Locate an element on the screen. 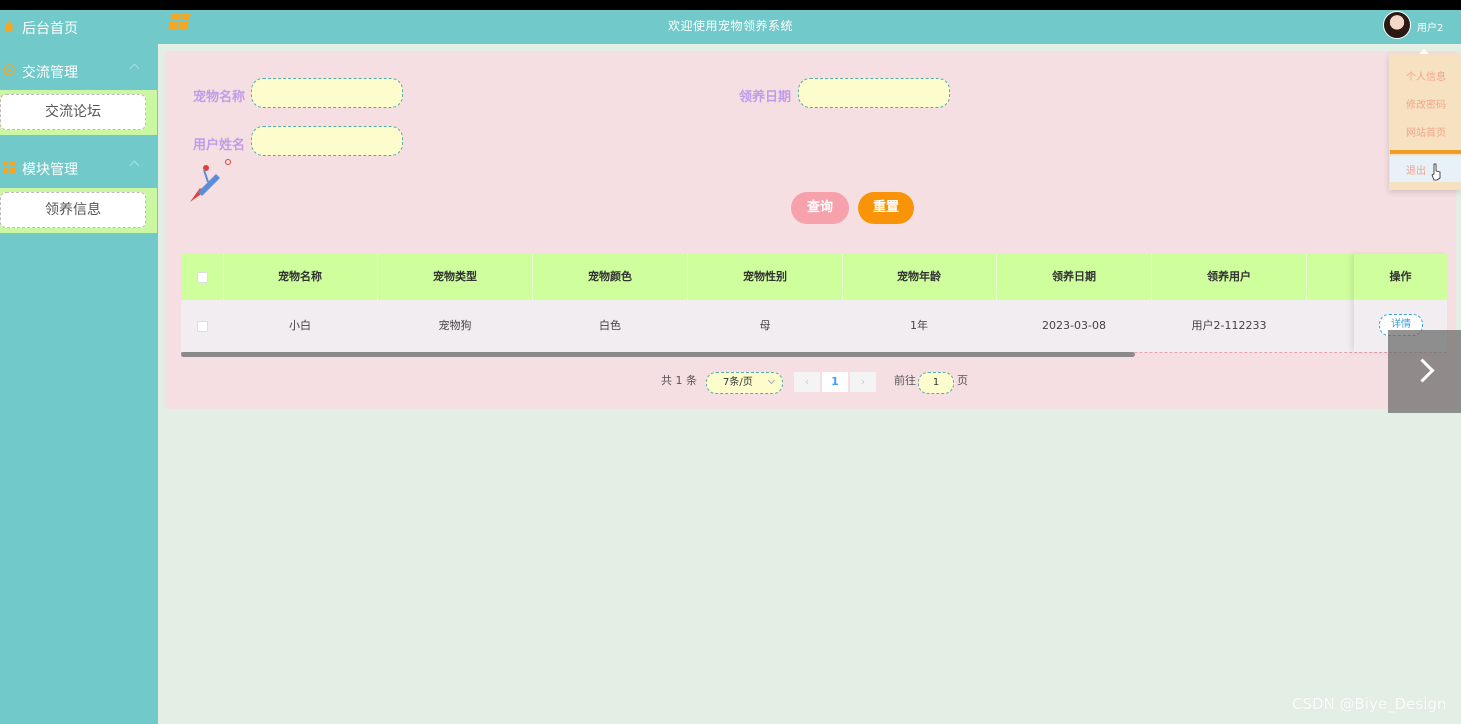  pet-name-label: 宠物名称 is located at coordinates (219, 97).